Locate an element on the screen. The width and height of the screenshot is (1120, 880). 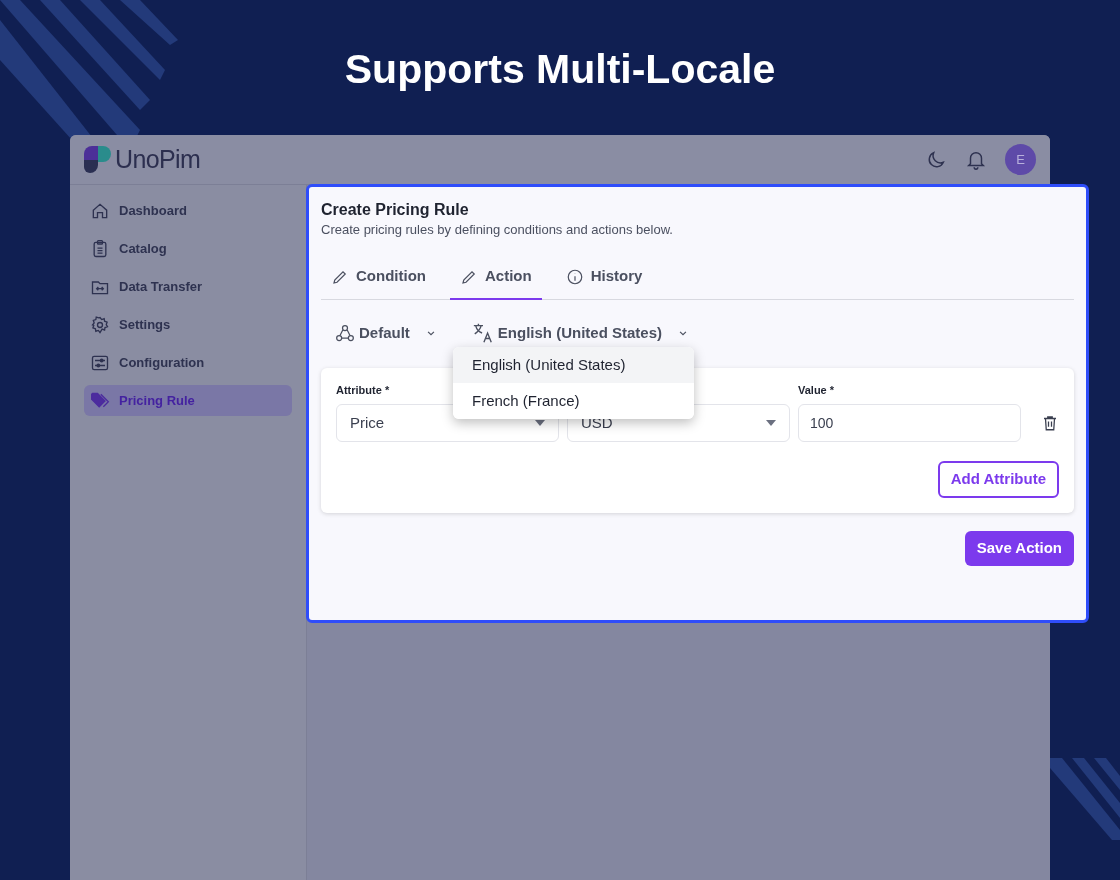
logo-icon is located at coordinates (97, 159).